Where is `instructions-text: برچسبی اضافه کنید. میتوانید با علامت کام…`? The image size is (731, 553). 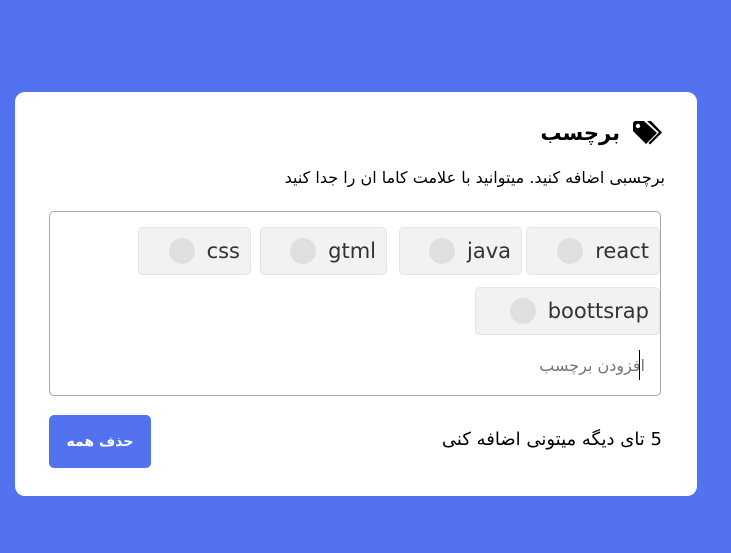 instructions-text: برچسبی اضافه کنید. میتوانید با علامت کام… is located at coordinates (474, 177).